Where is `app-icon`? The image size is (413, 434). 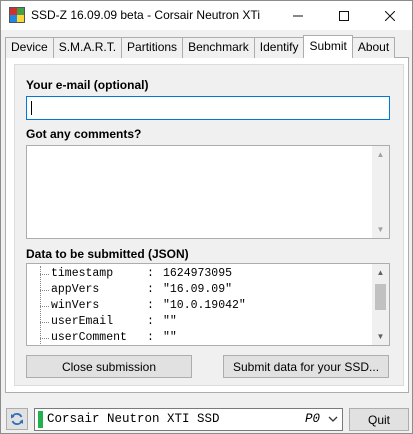
app-icon is located at coordinates (17, 15).